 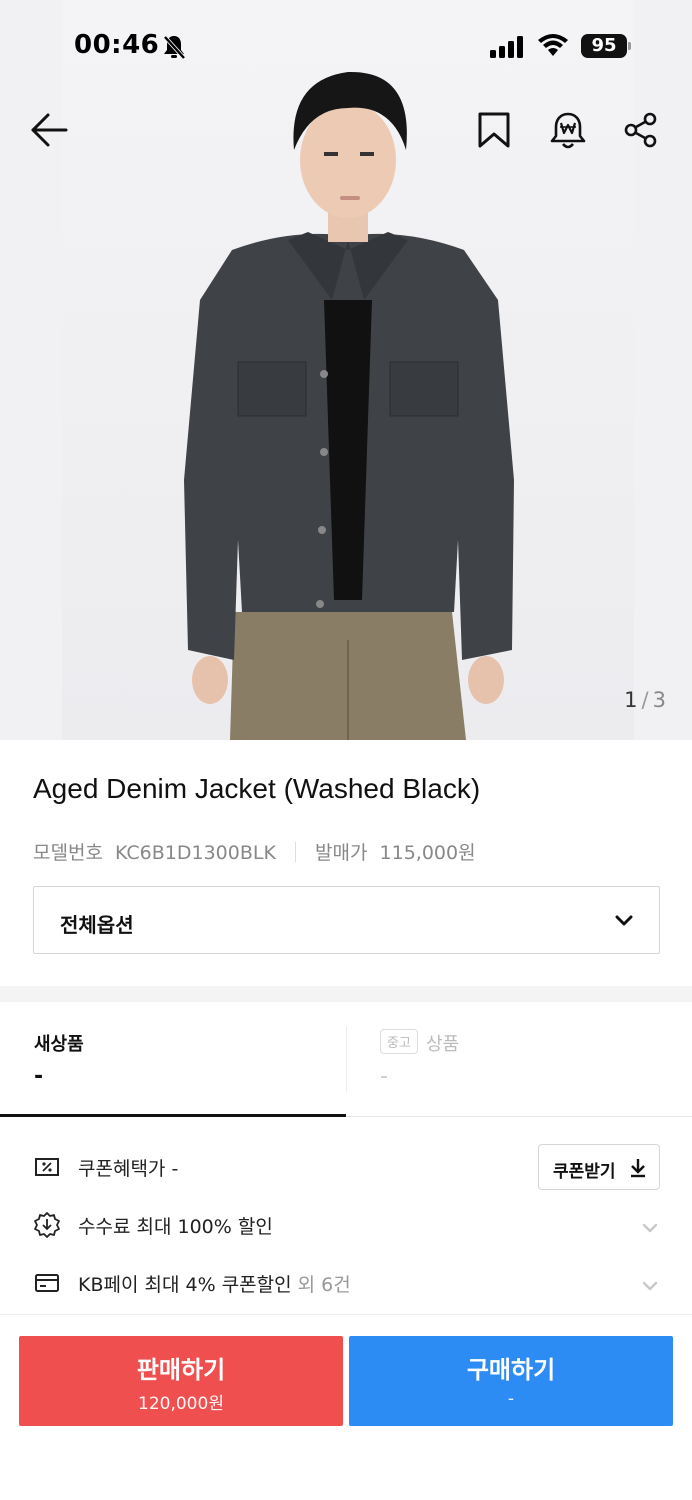 I want to click on status-time: 00:46, so click(x=117, y=45).